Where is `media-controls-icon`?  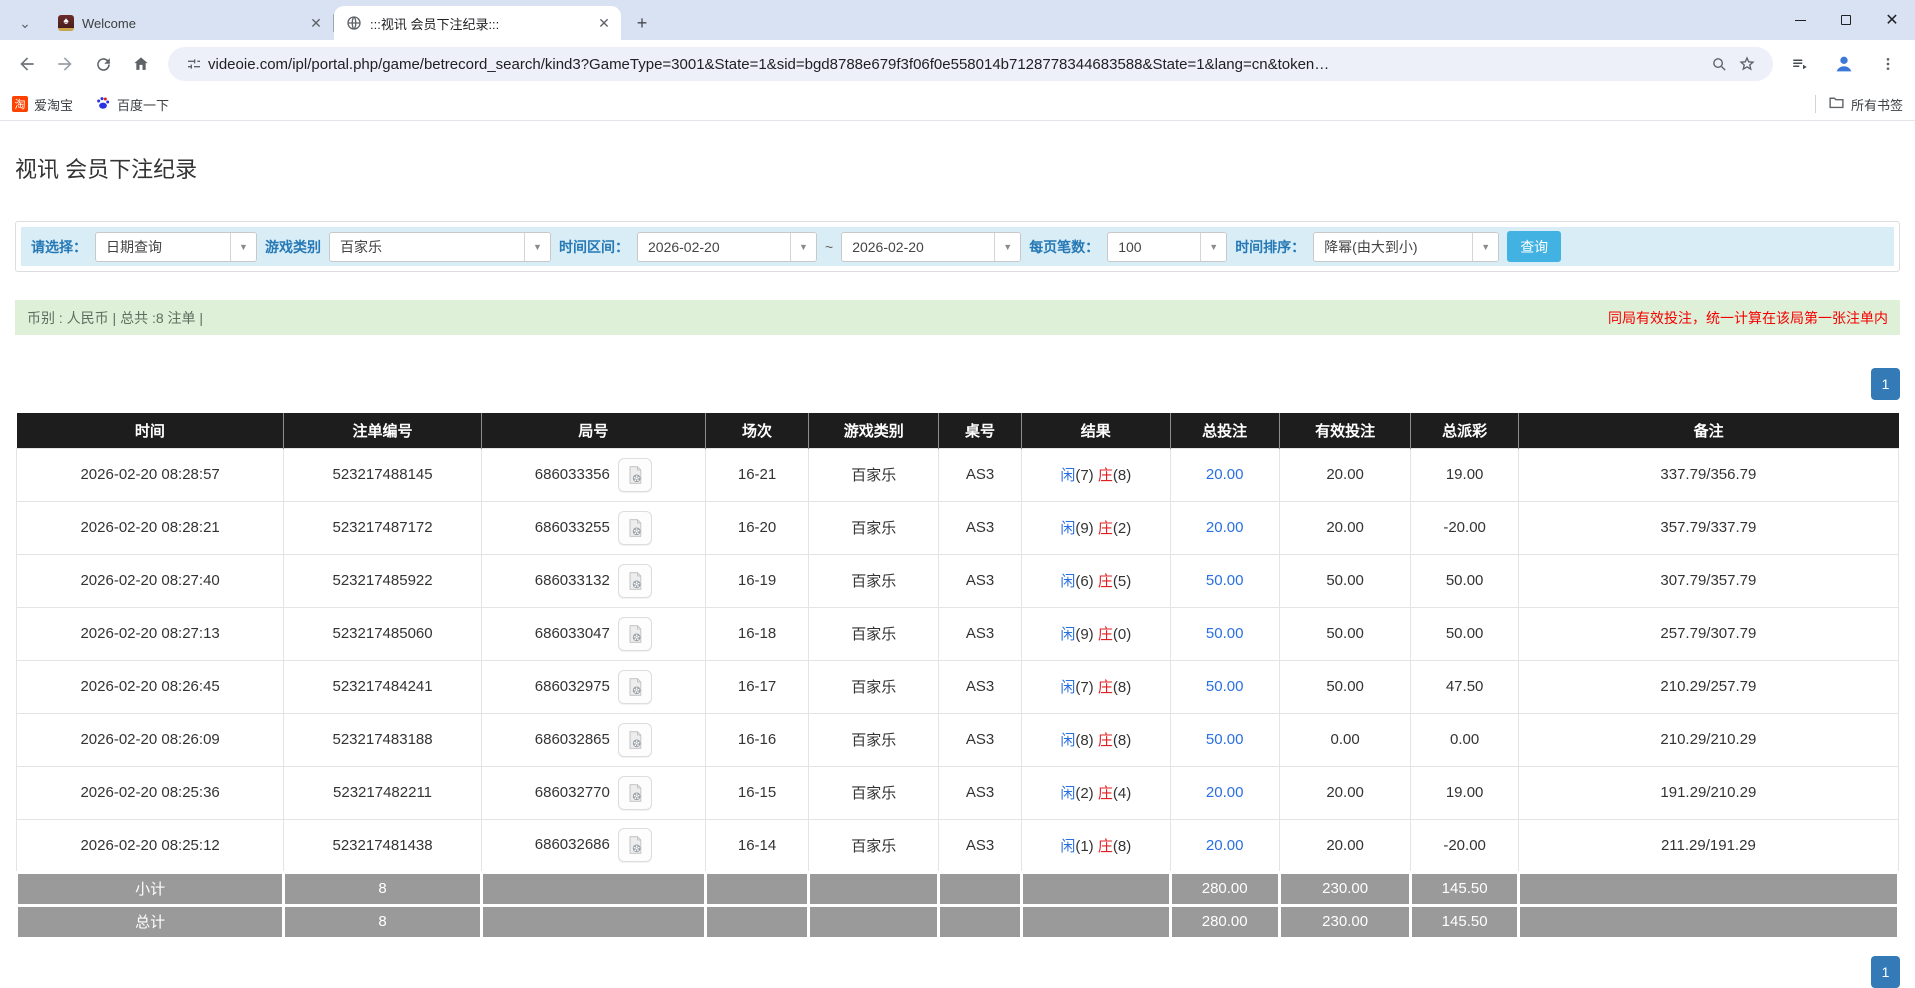 media-controls-icon is located at coordinates (1800, 64).